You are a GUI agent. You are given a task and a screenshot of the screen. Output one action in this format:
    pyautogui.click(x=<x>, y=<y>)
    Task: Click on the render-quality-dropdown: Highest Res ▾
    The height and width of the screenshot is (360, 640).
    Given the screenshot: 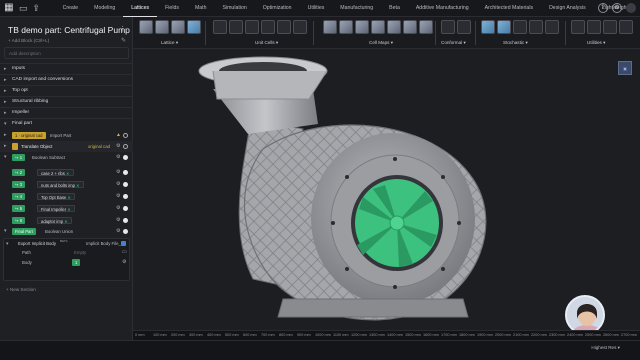 What is the action you would take?
    pyautogui.click(x=605, y=348)
    